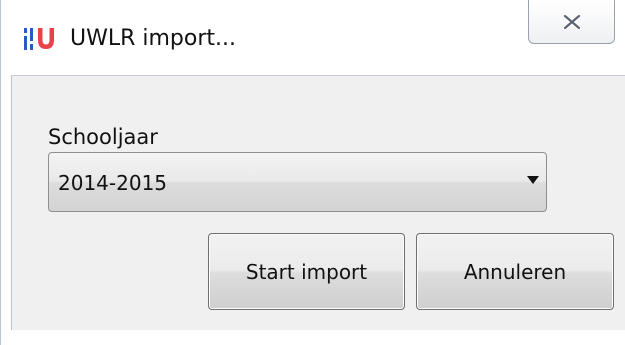 This screenshot has height=345, width=625. Describe the element at coordinates (39, 39) in the screenshot. I see `uu-logo-icon` at that location.